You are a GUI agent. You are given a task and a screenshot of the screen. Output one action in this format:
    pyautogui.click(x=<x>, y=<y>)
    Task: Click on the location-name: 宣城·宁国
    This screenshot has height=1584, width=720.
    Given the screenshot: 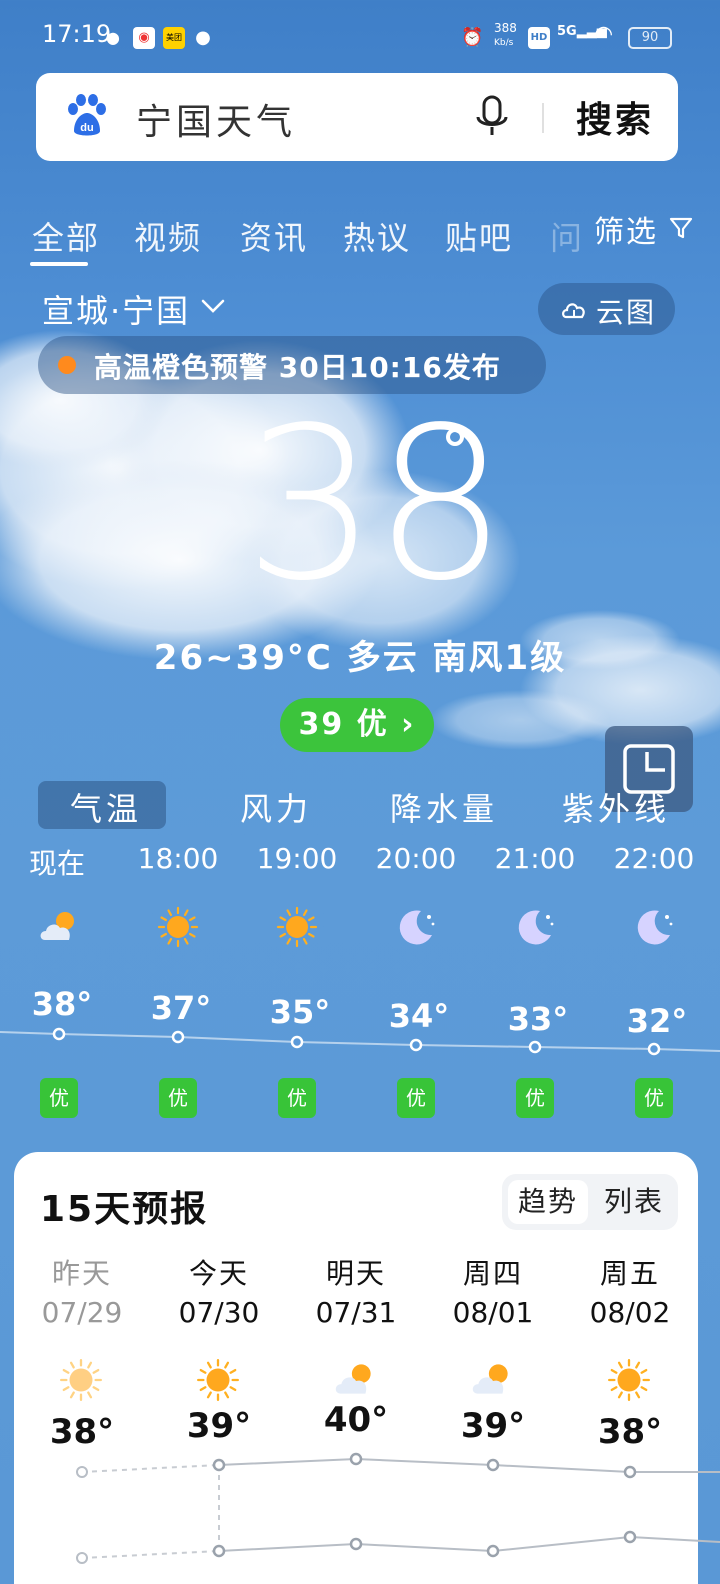 What is the action you would take?
    pyautogui.click(x=116, y=309)
    